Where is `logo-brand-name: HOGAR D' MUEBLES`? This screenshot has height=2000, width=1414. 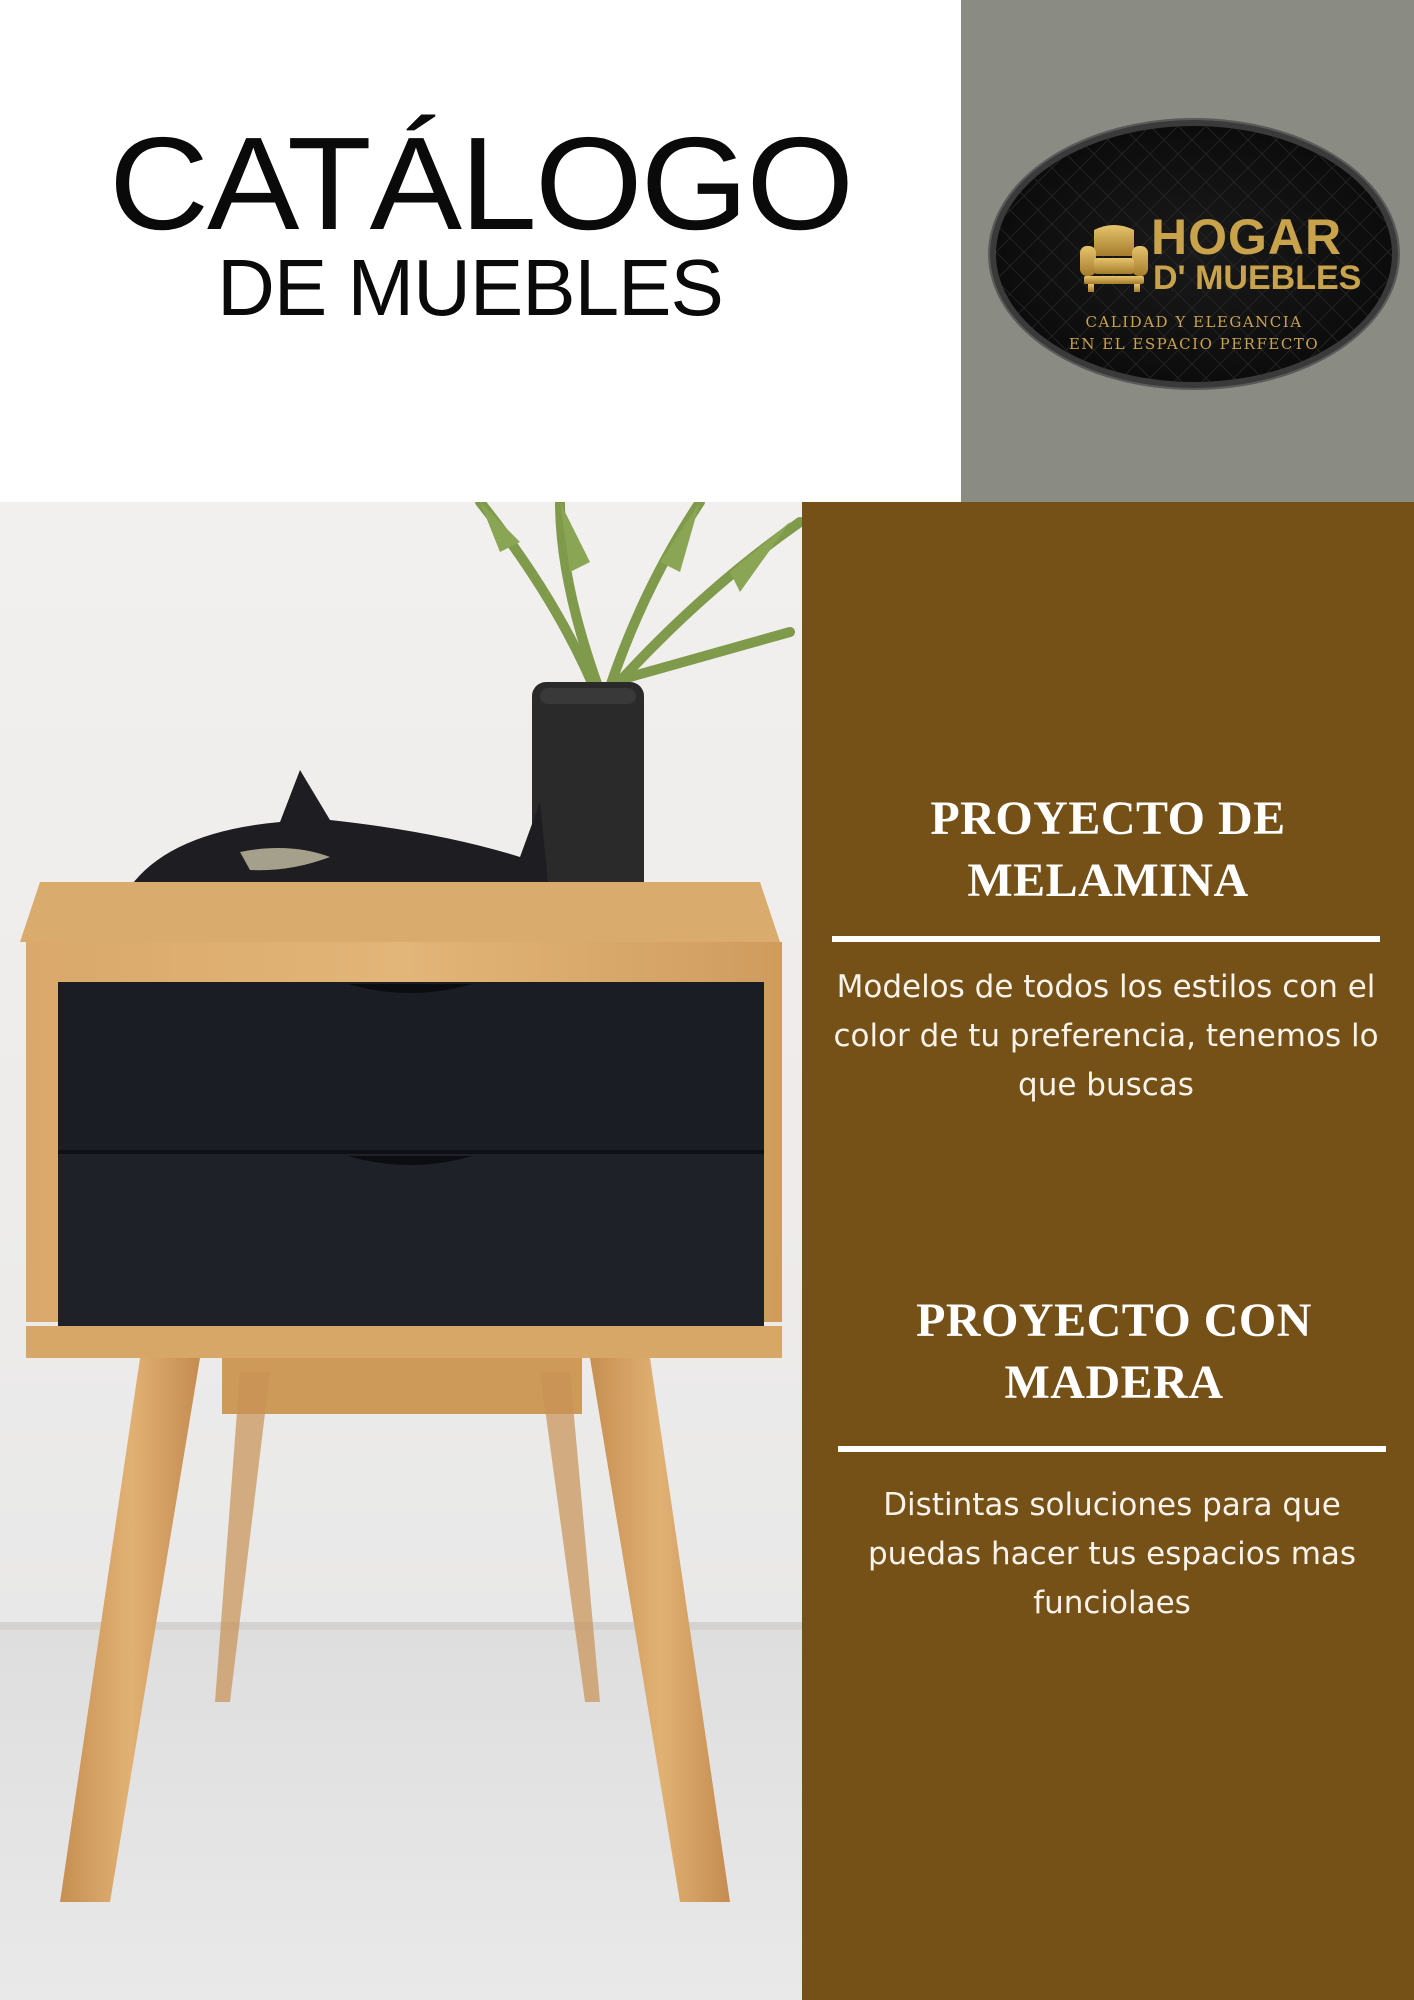
logo-brand-name: HOGAR D' MUEBLES is located at coordinates (1271, 253).